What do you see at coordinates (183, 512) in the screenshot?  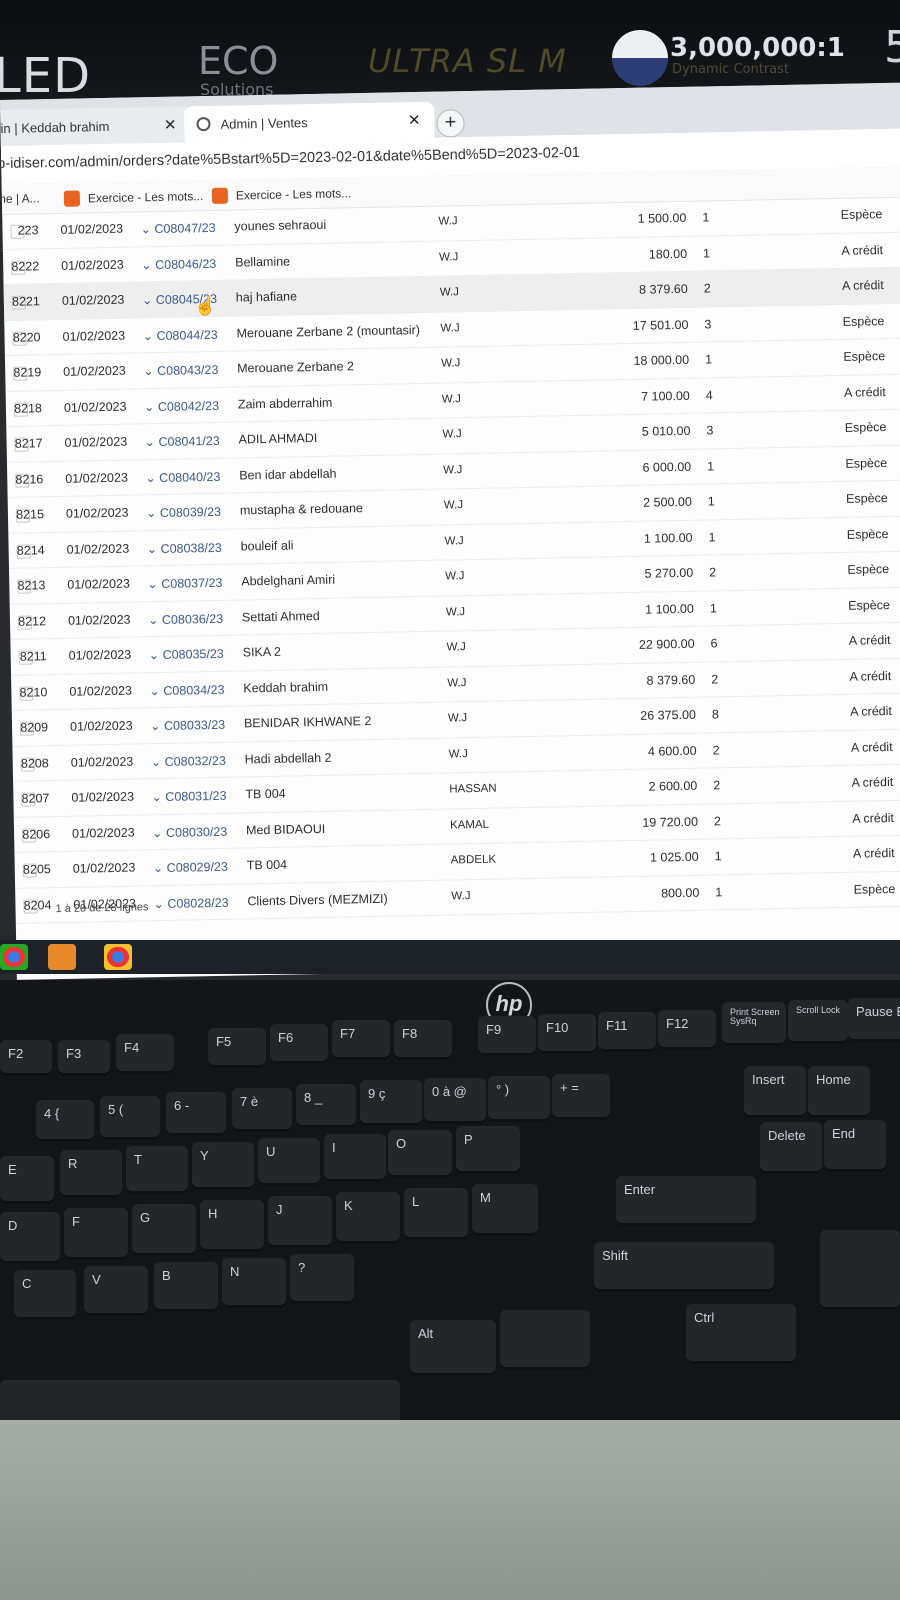 I see `order-ref-link: ⌄ C08039/23` at bounding box center [183, 512].